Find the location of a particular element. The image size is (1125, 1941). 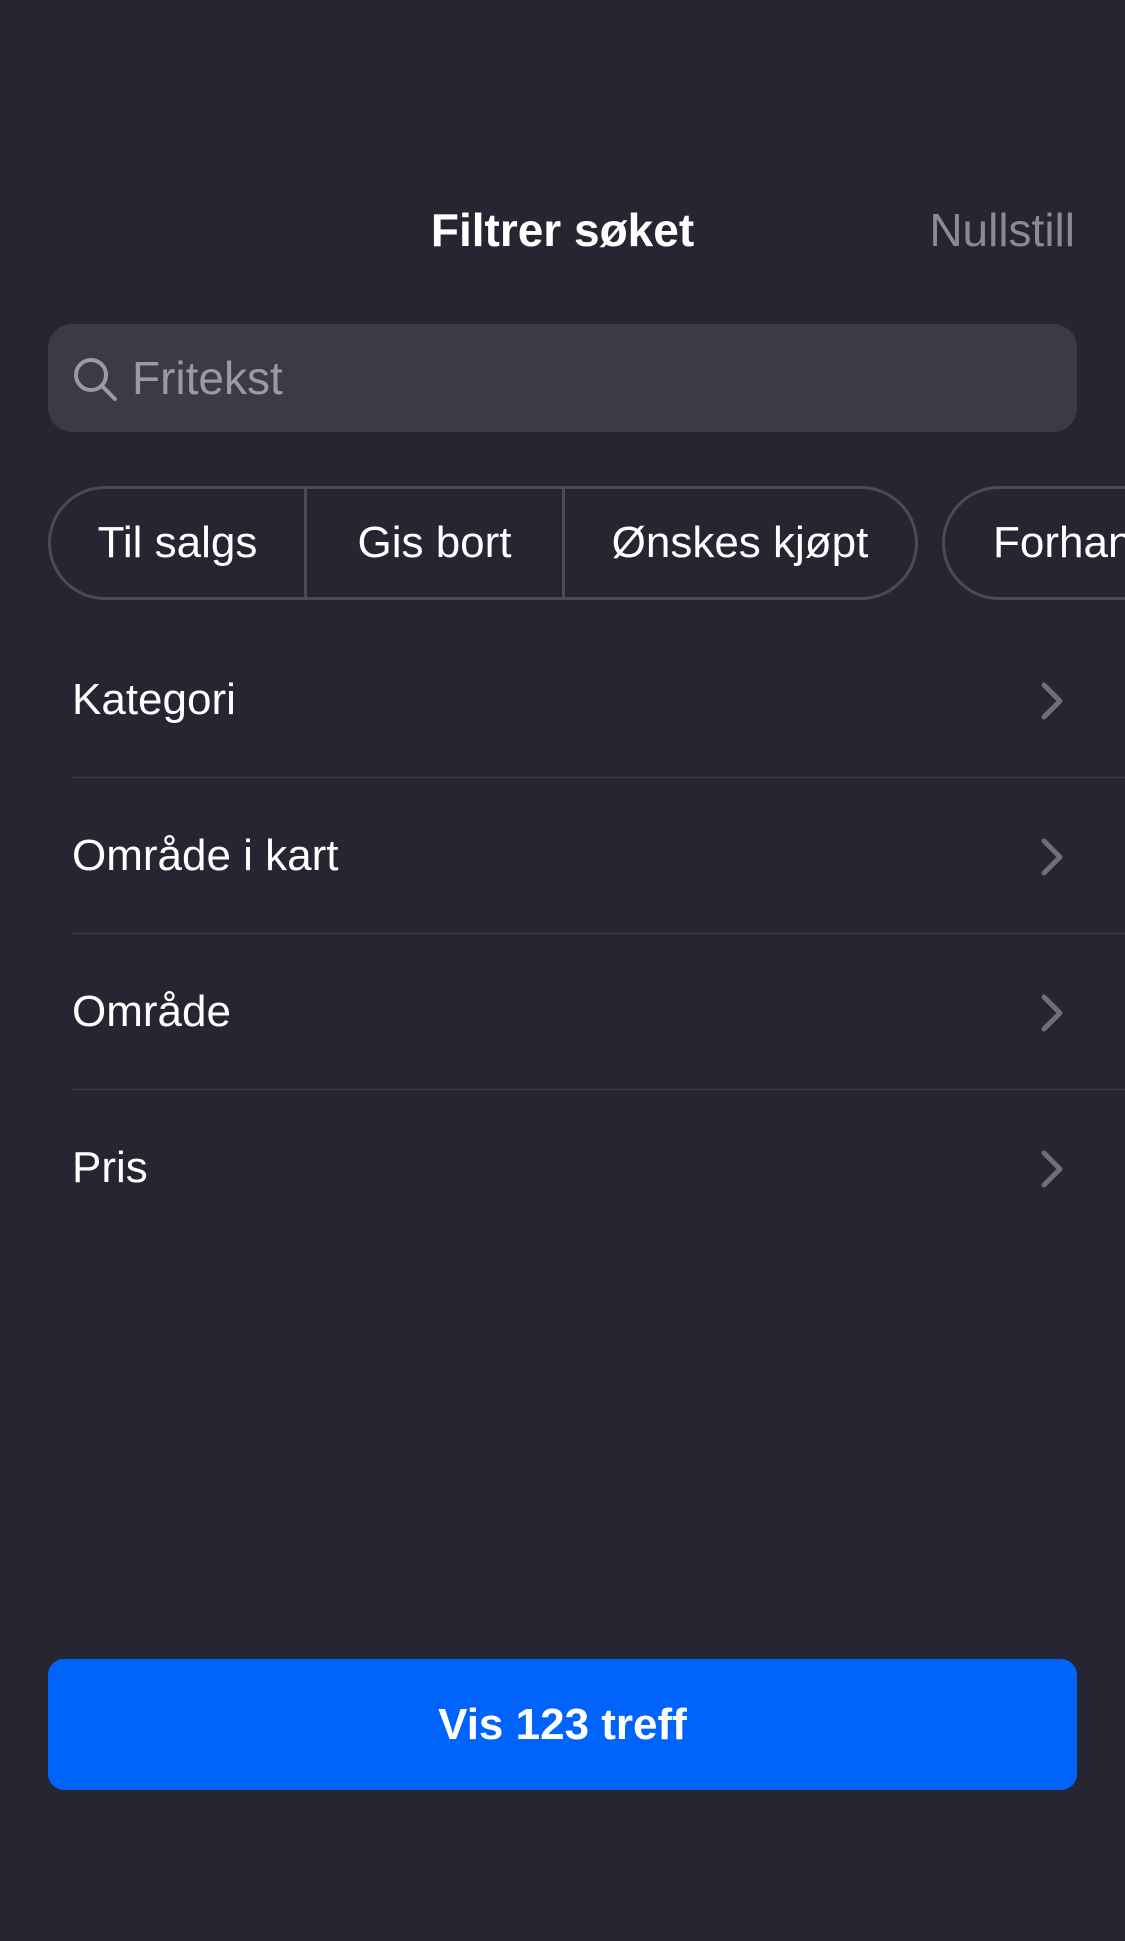

filter-row-omrade-i-kart: Område i kart is located at coordinates (562, 856).